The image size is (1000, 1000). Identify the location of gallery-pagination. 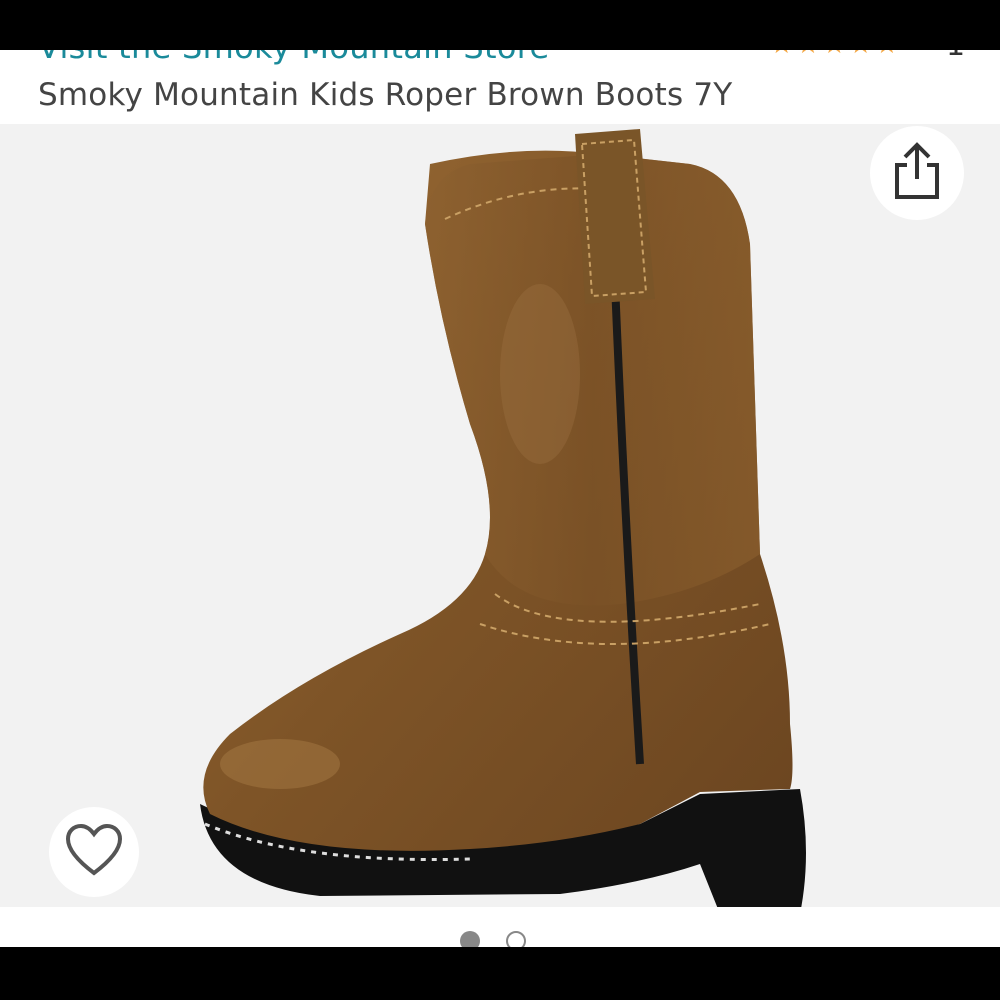
(493, 939).